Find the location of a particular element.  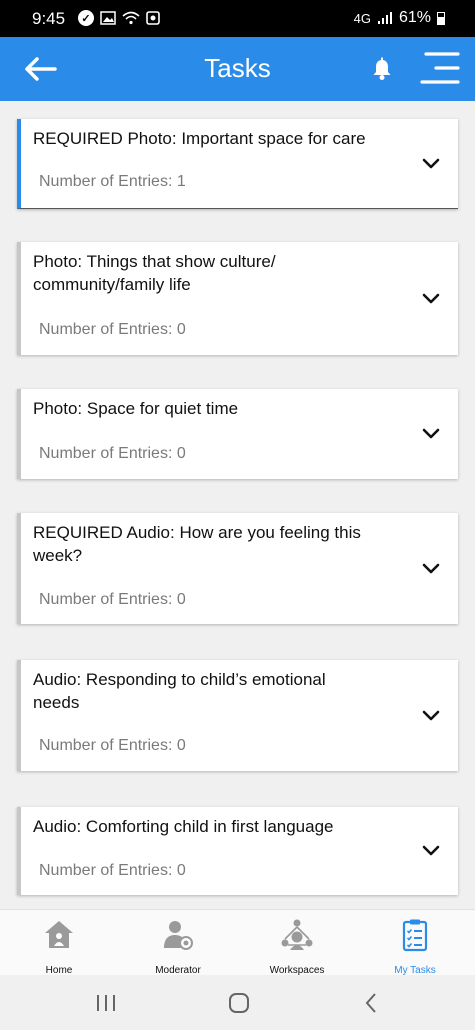

nav-workspaces: Workspaces is located at coordinates (297, 947).